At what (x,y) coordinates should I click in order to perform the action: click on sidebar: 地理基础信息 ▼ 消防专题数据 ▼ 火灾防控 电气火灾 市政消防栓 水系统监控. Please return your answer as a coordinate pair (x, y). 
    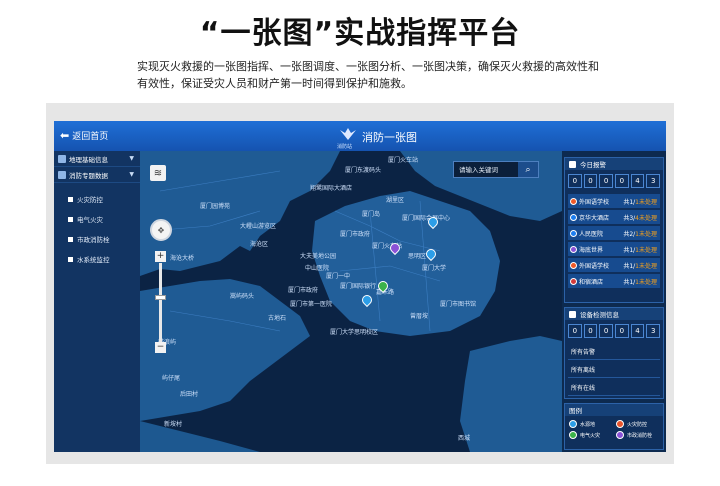
    Looking at the image, I should click on (97, 301).